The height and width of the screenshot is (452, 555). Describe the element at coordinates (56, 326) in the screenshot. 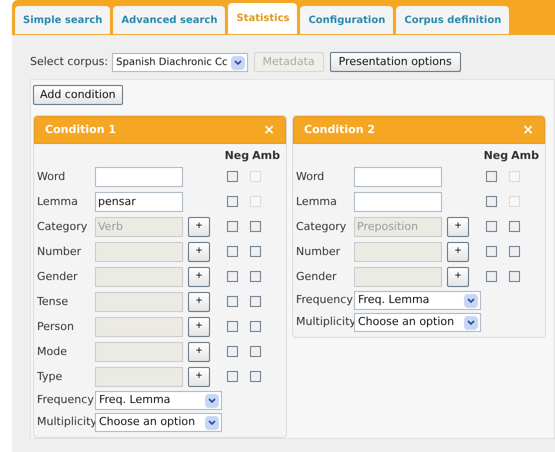

I see `field-label: Person` at that location.